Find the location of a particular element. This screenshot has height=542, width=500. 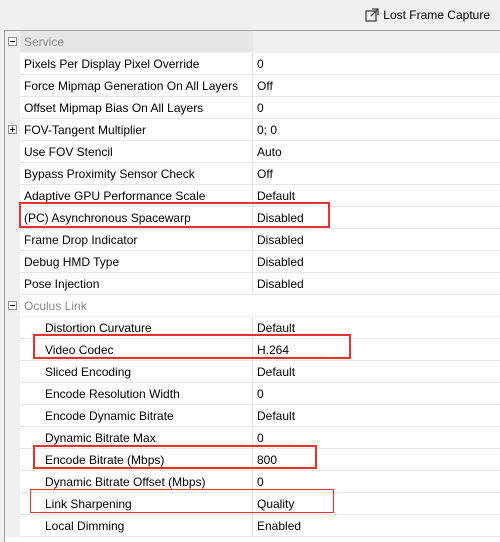

property-name: (PC) Asynchronous Spacewarp is located at coordinates (136, 218).